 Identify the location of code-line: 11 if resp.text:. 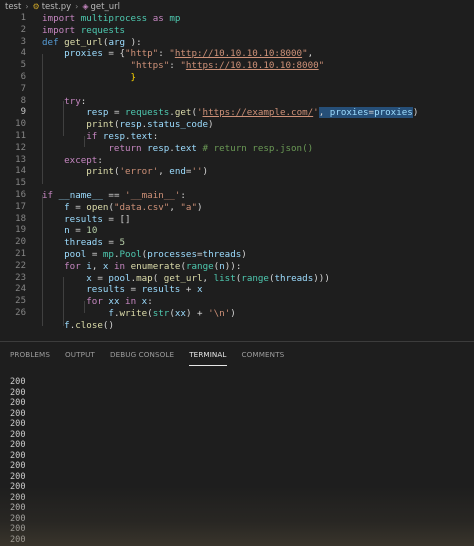
(237, 137).